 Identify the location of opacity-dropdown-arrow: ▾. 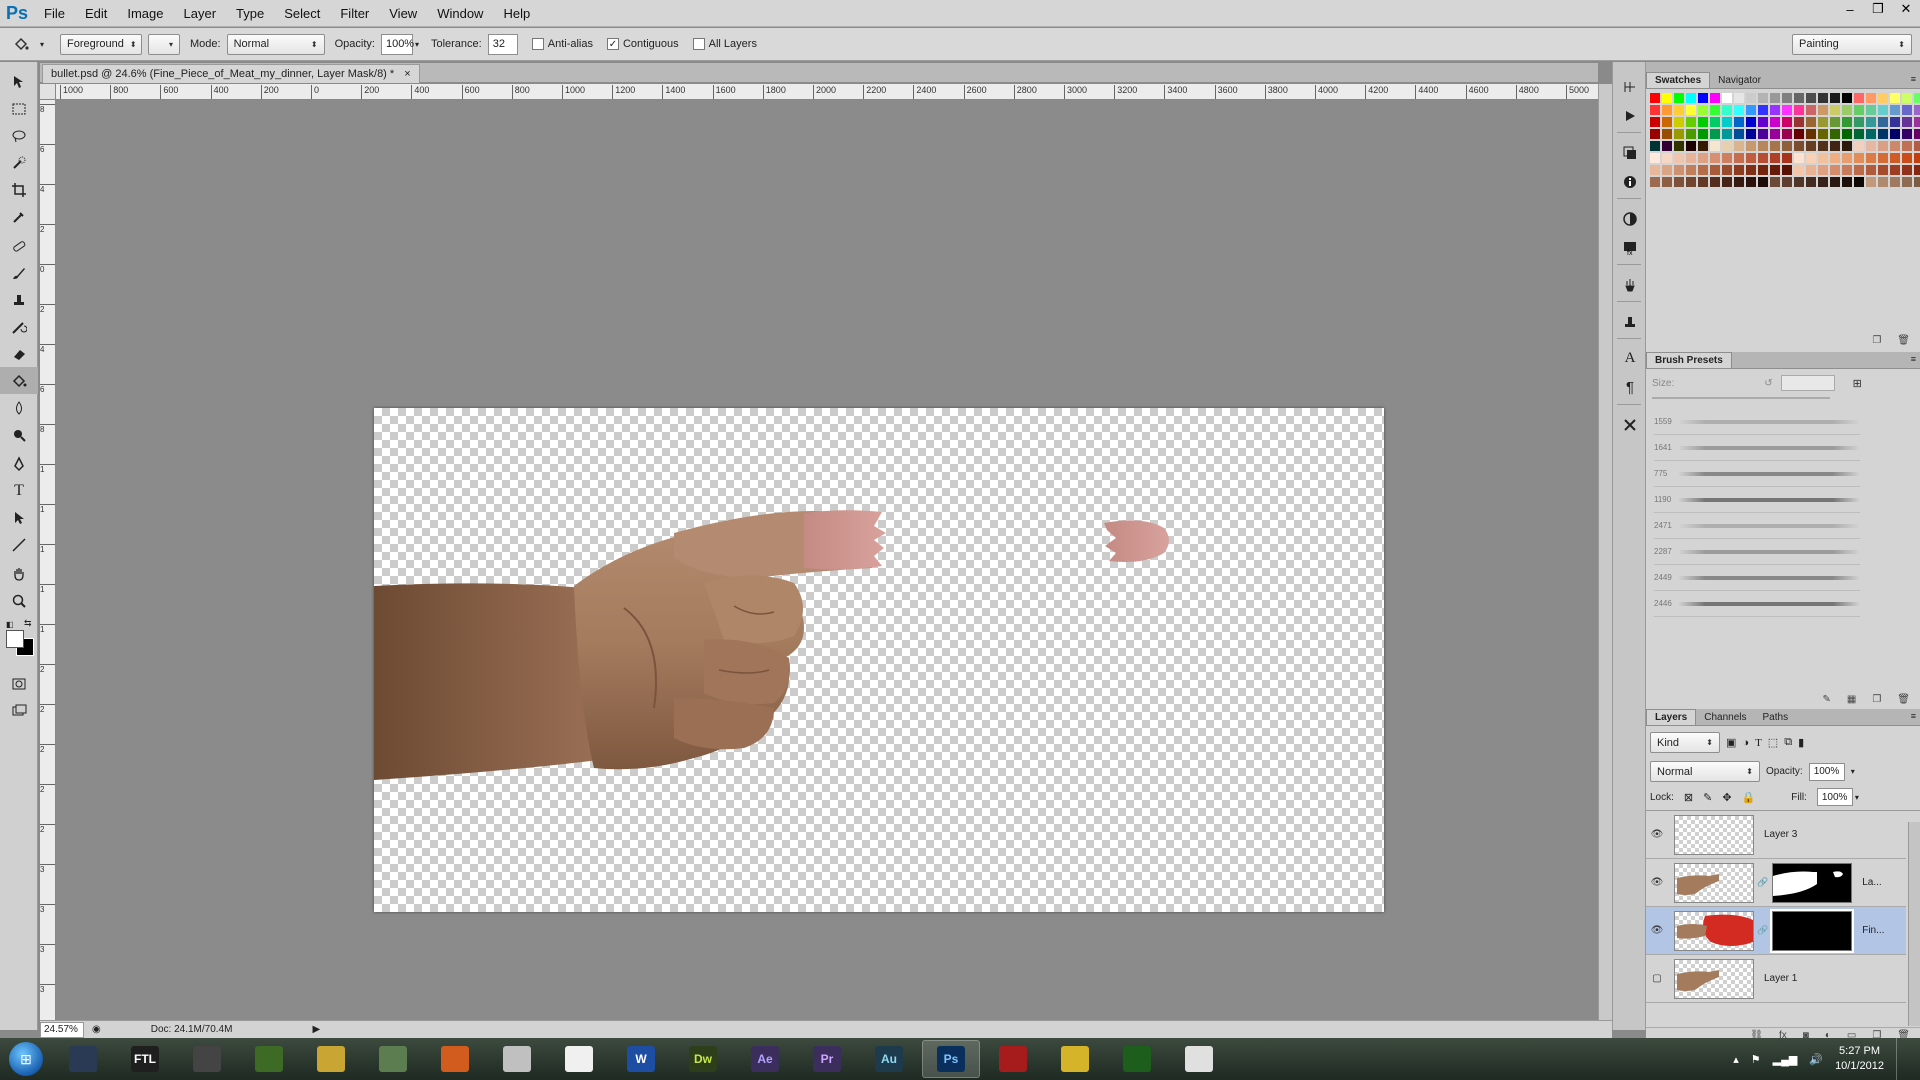
(417, 44).